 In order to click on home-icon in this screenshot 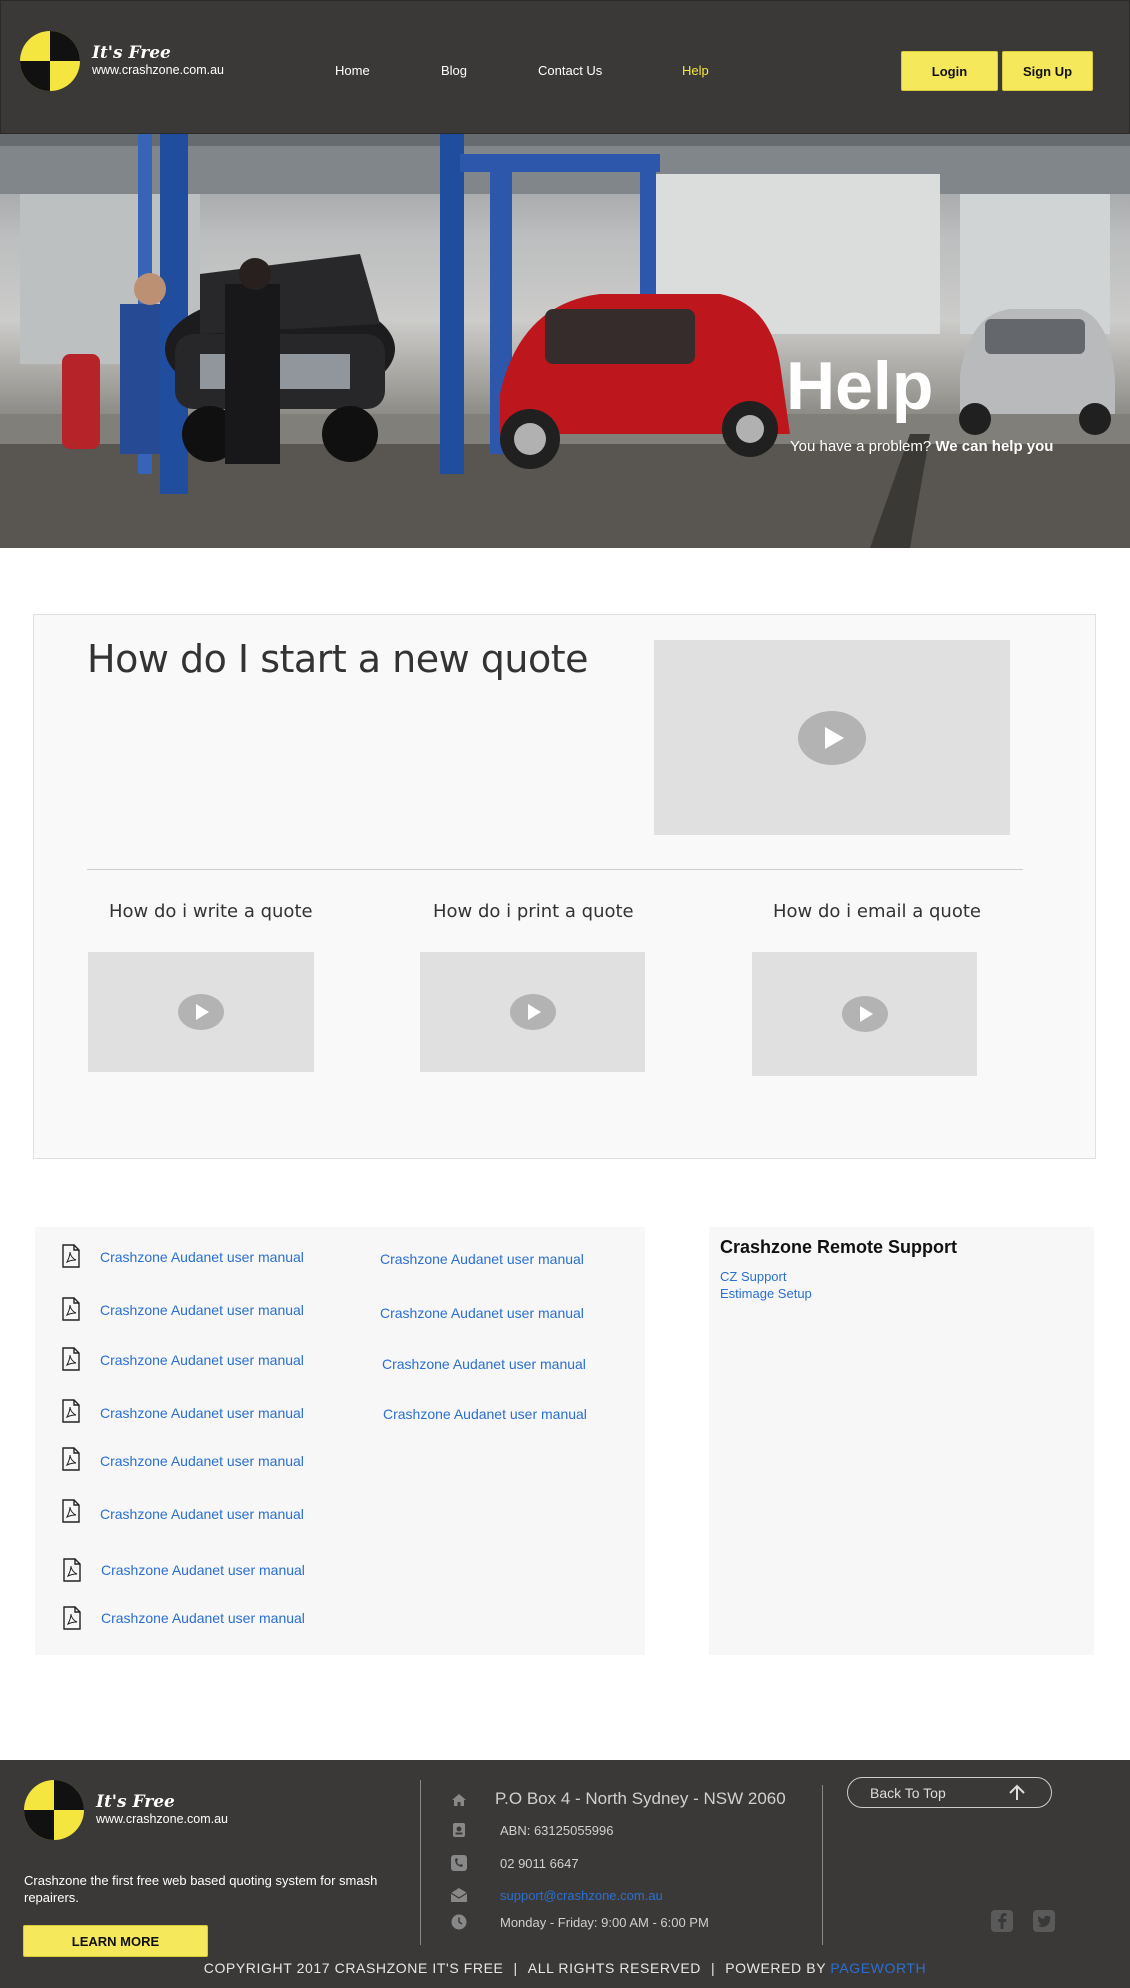, I will do `click(459, 1800)`.